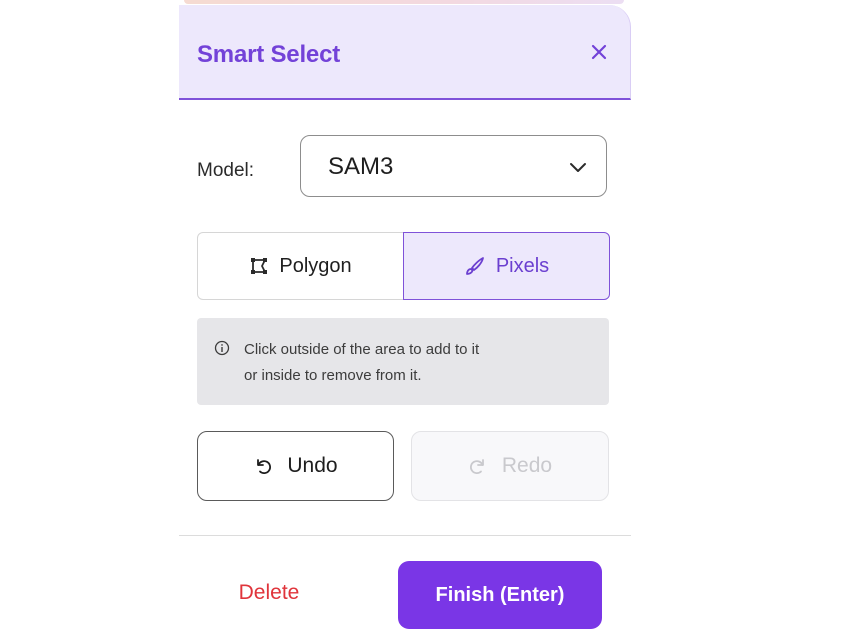  What do you see at coordinates (259, 266) in the screenshot?
I see `polygon-icon` at bounding box center [259, 266].